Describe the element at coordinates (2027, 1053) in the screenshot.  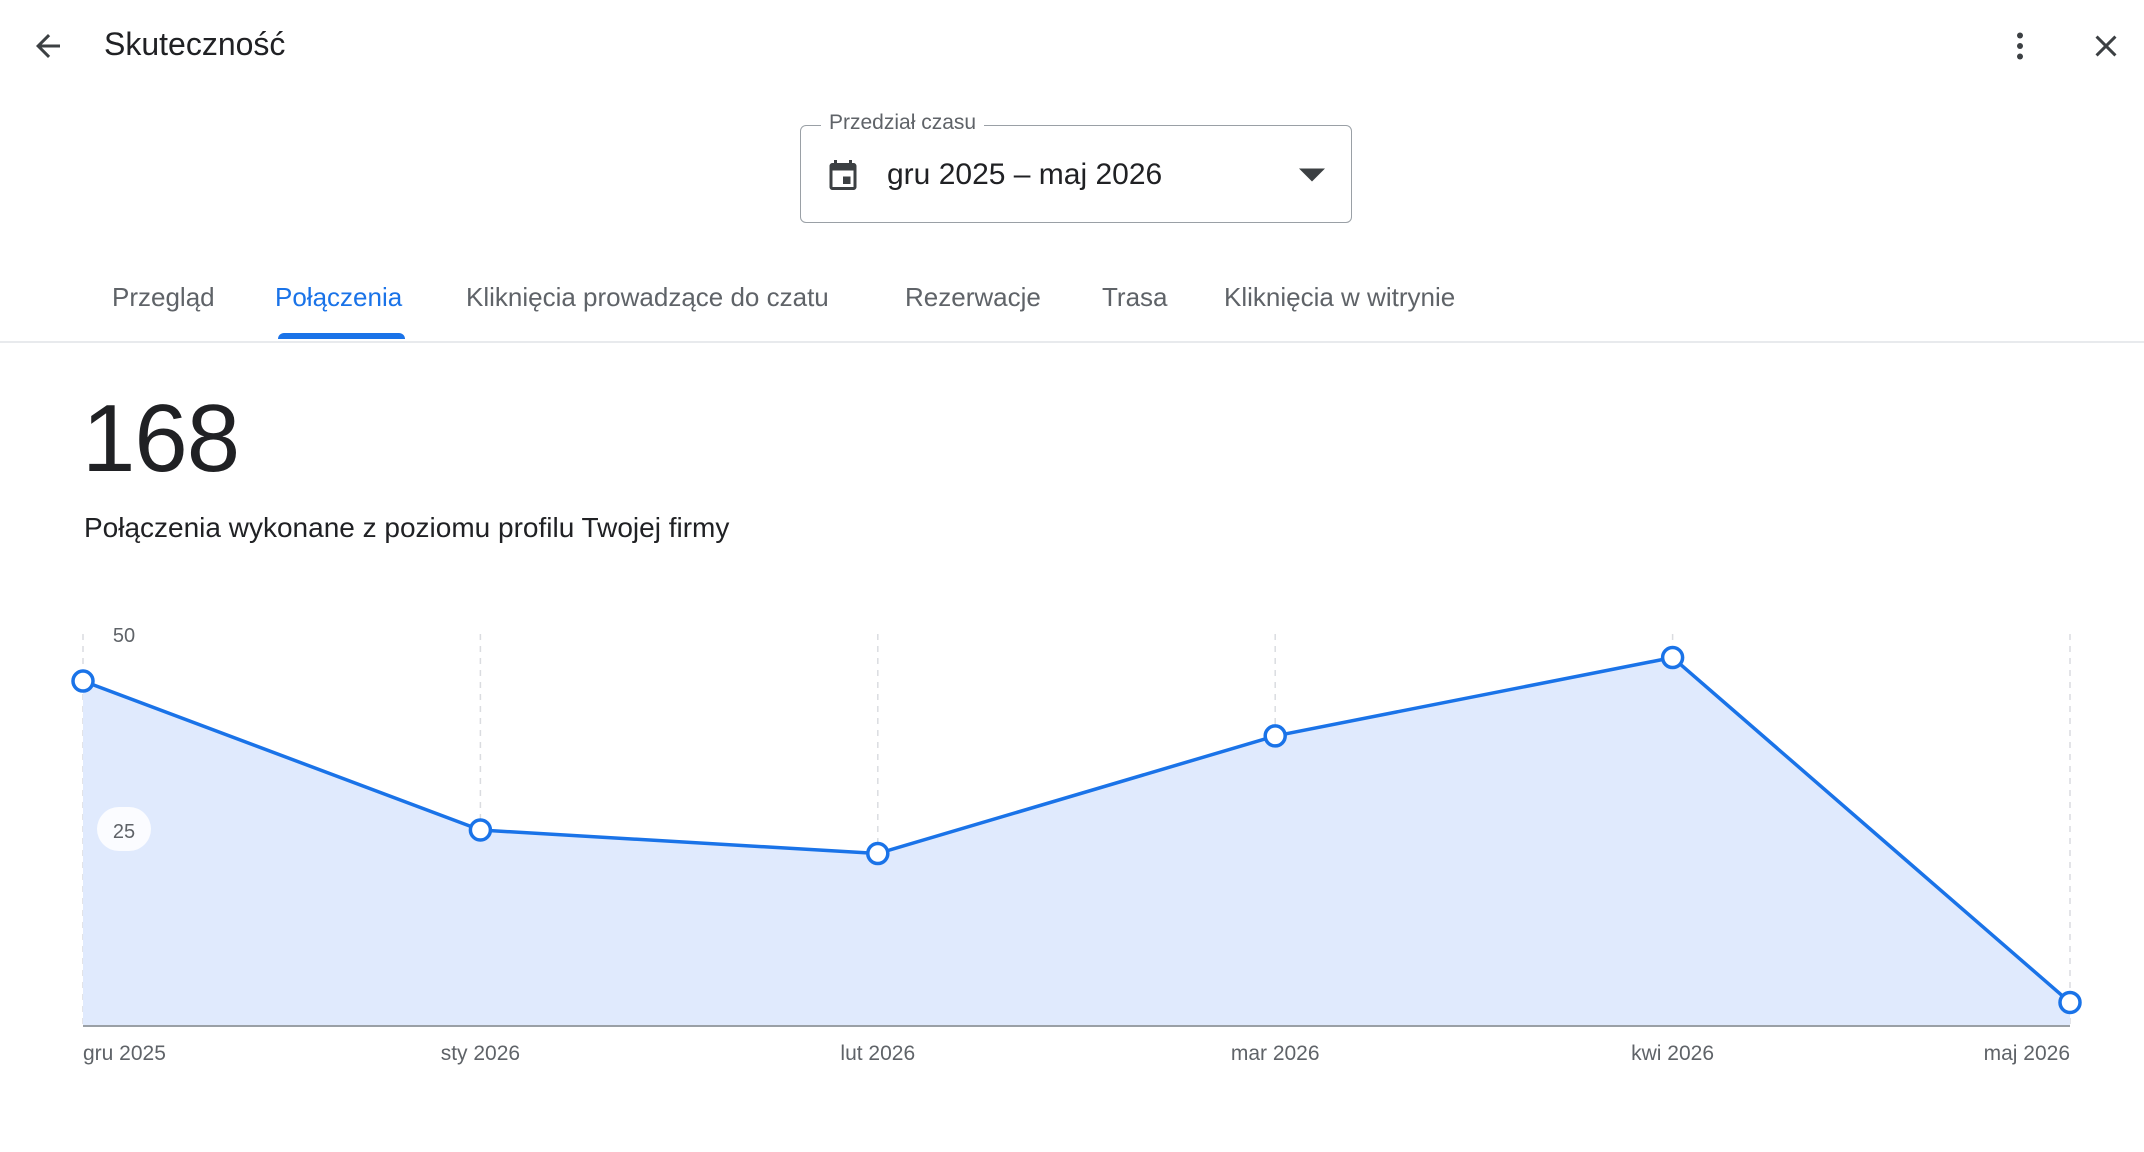
I see `x-tick-label: maj 2026` at that location.